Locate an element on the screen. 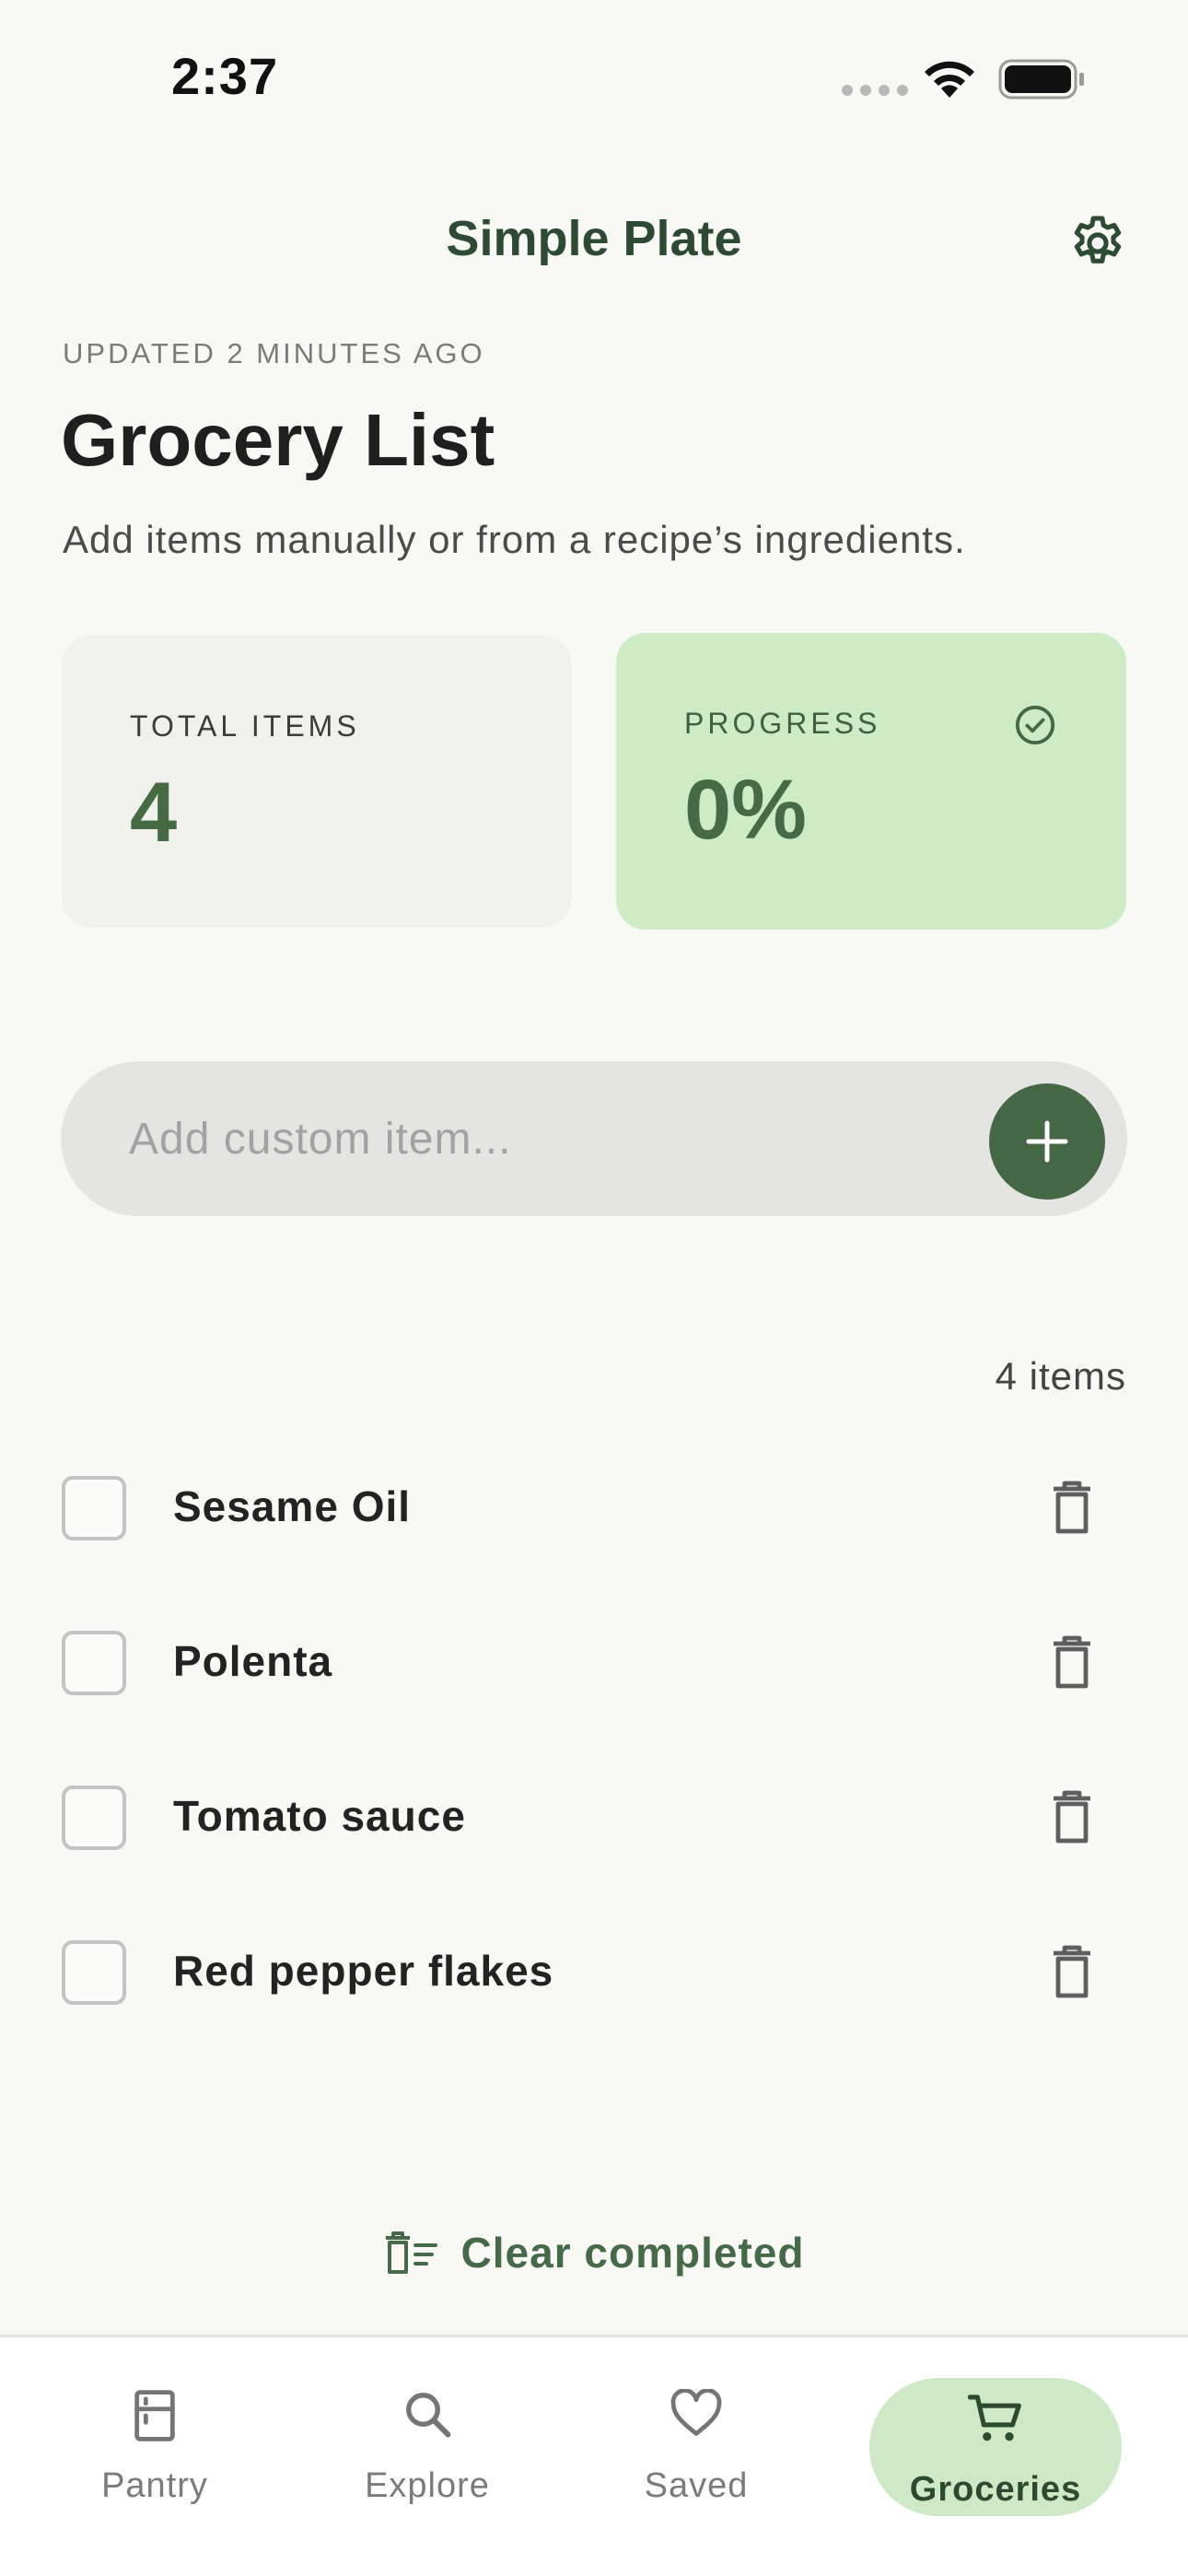 The height and width of the screenshot is (2576, 1188). nav-item-pantry: Pantry is located at coordinates (154, 2443).